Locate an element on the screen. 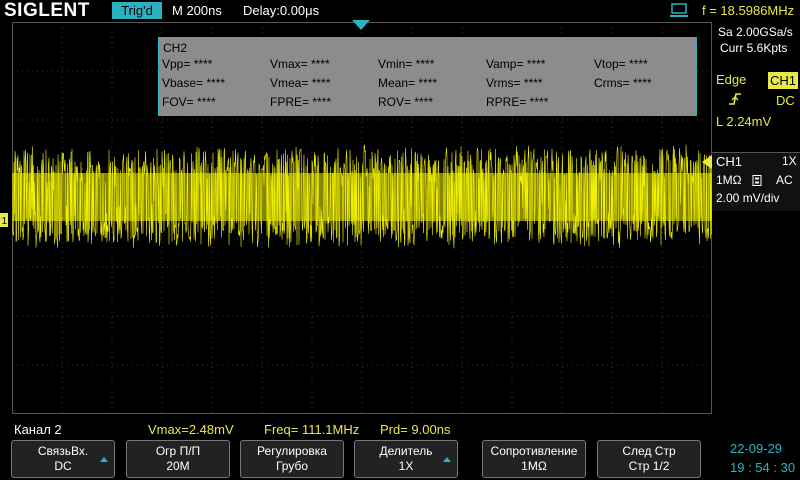 Image resolution: width=800 pixels, height=480 pixels. channel1-name: CH1 is located at coordinates (729, 161).